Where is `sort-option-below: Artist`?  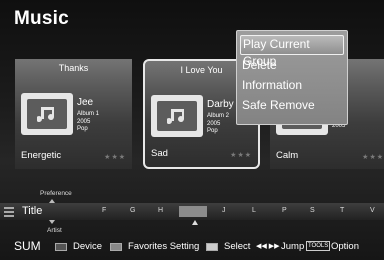
sort-option-below: Artist is located at coordinates (54, 230).